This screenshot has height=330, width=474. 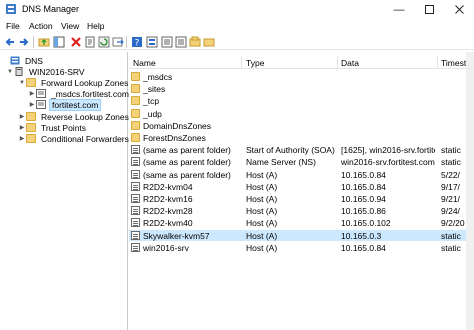 What do you see at coordinates (95, 26) in the screenshot?
I see `menu-help: Help` at bounding box center [95, 26].